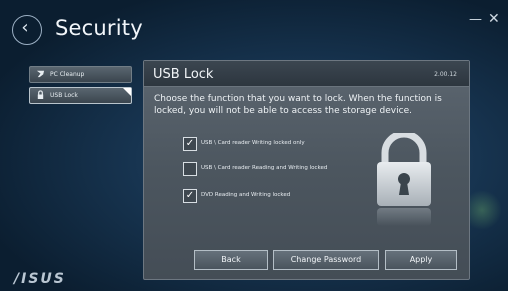 This screenshot has height=291, width=508. I want to click on page-title: Security, so click(99, 28).